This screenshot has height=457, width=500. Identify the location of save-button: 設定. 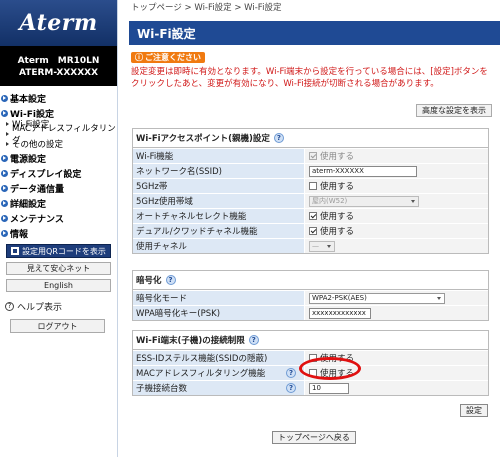
(474, 410).